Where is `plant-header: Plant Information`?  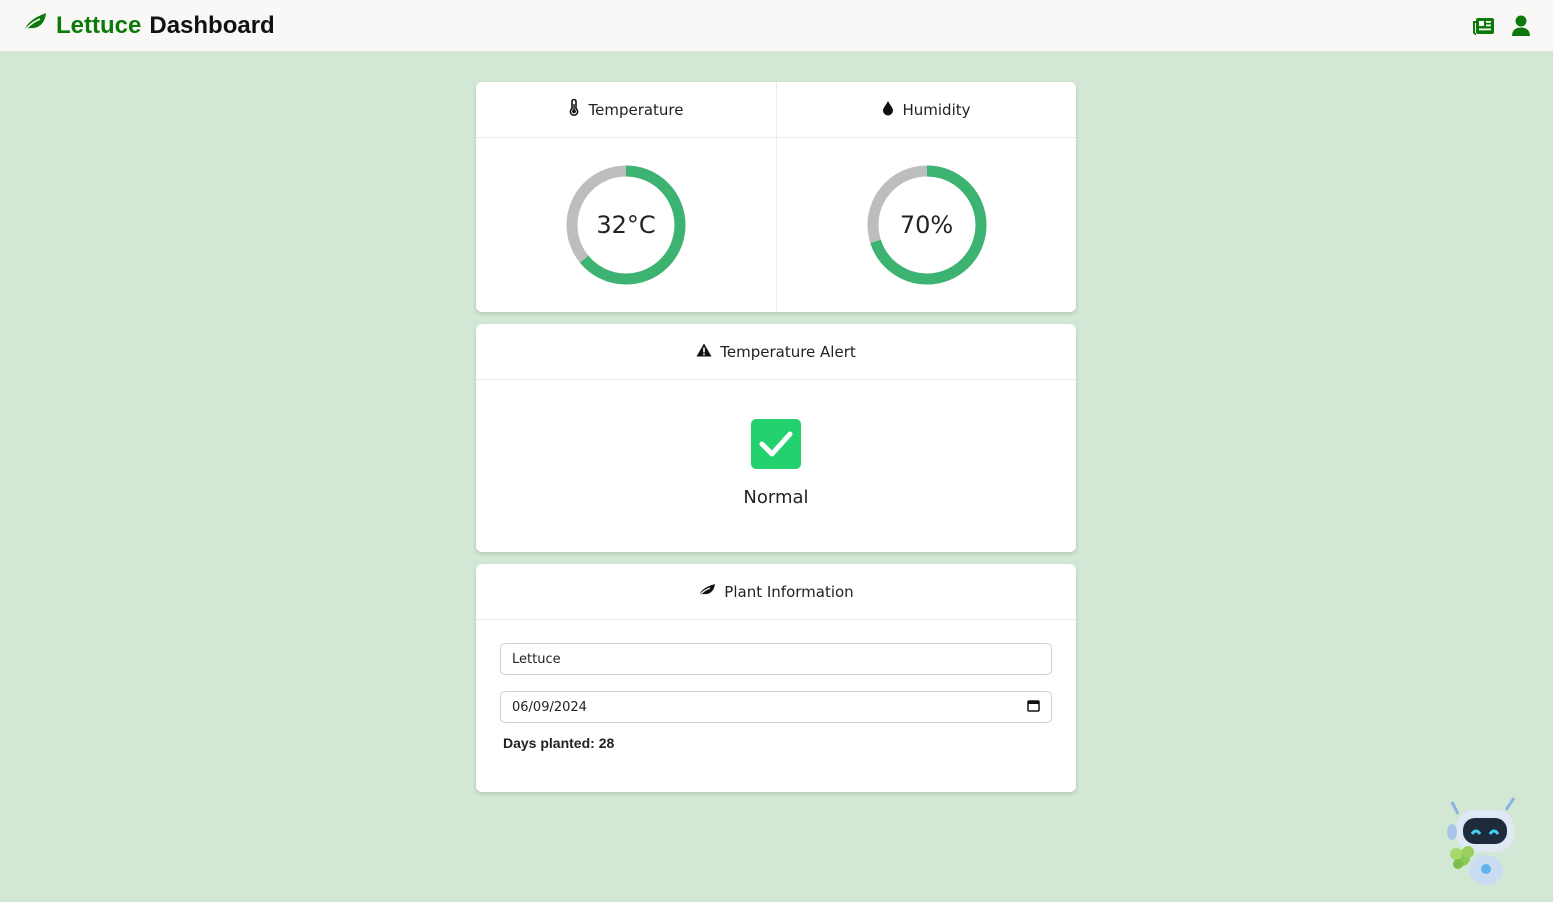
plant-header: Plant Information is located at coordinates (776, 592).